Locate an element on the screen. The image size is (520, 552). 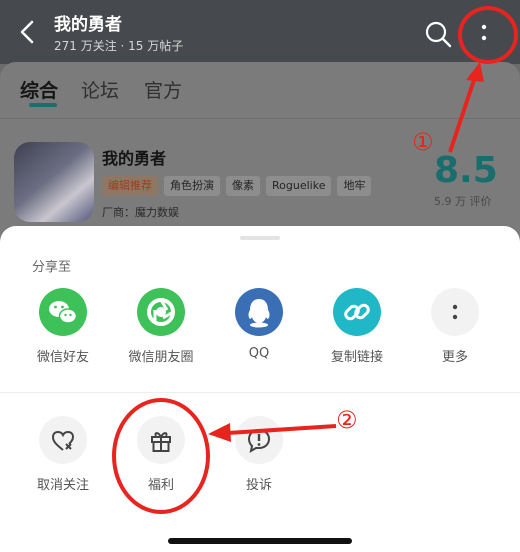
share-label: QQ is located at coordinates (259, 353).